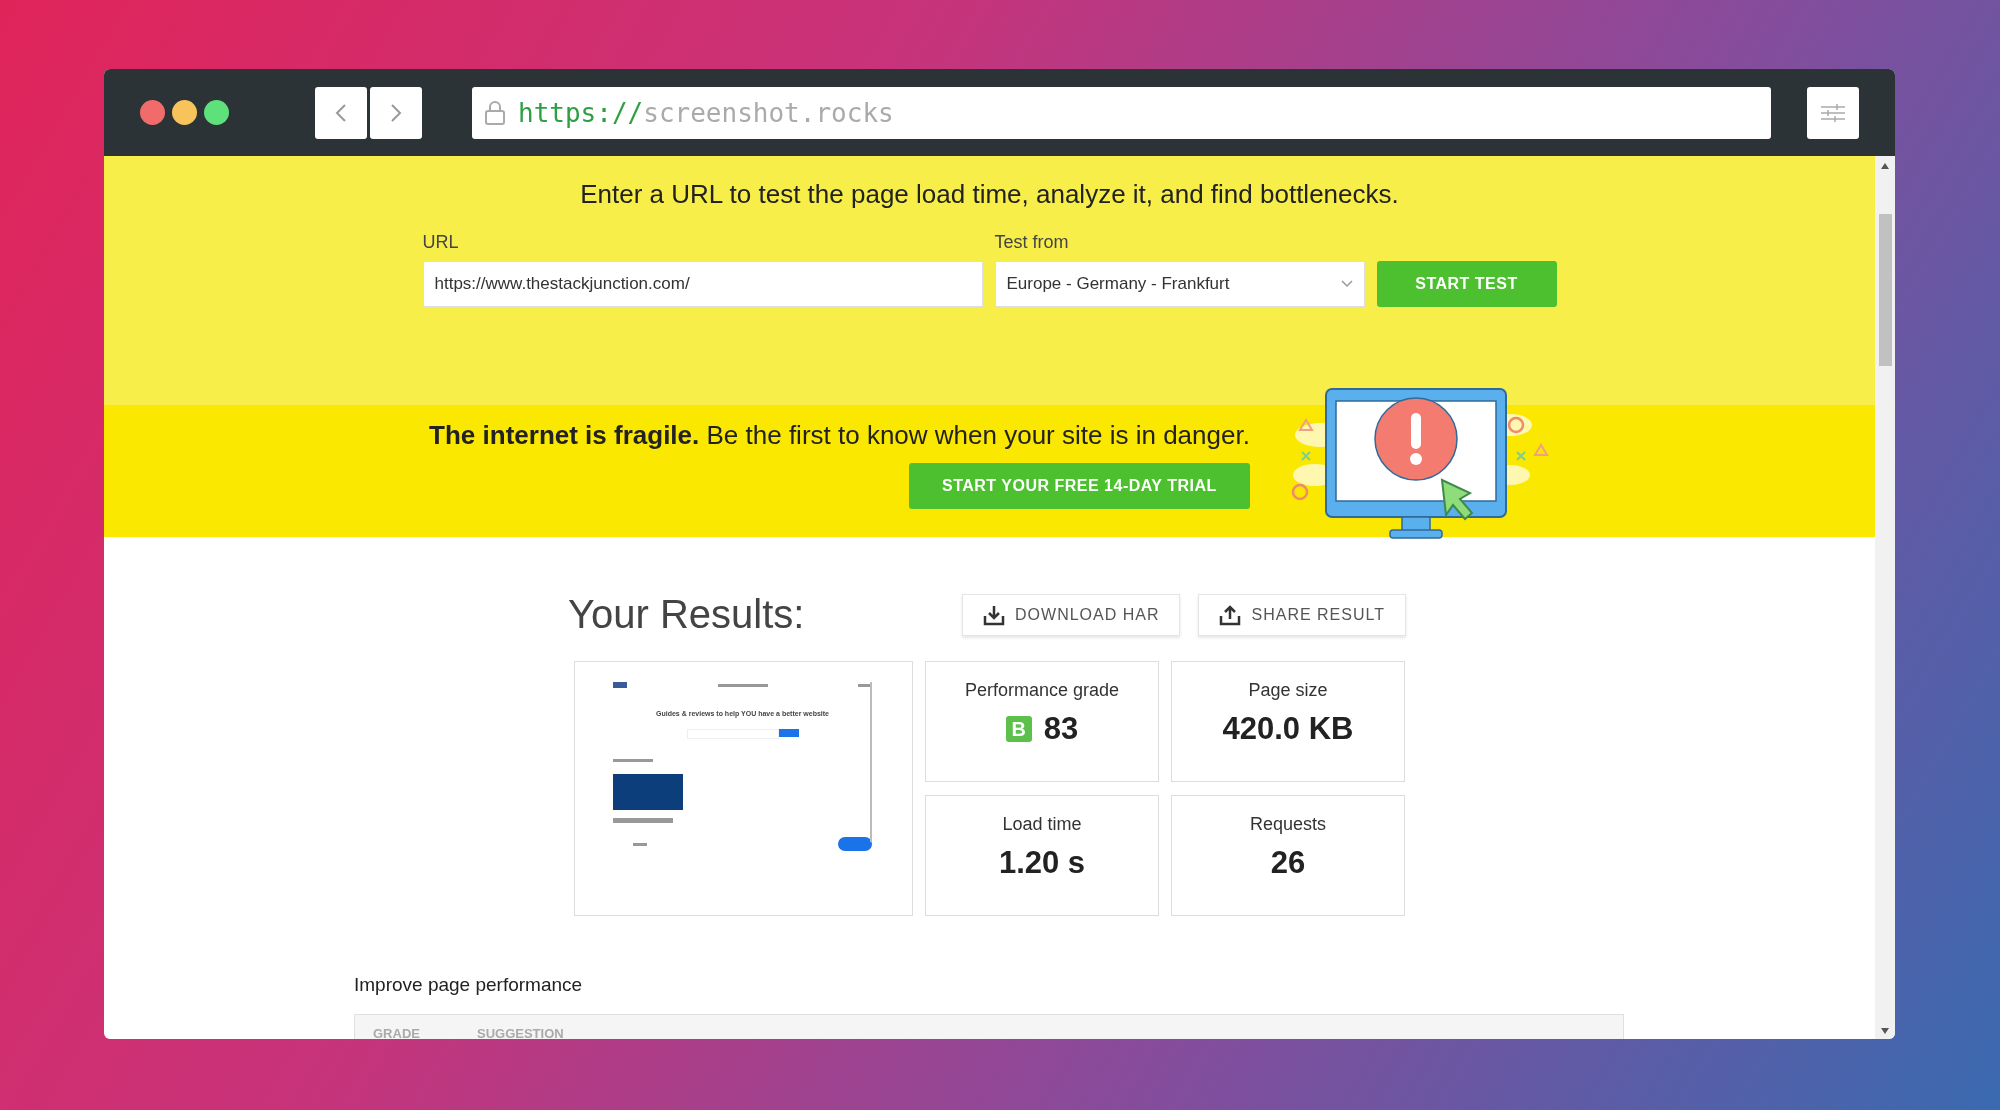 This screenshot has width=2000, height=1110. Describe the element at coordinates (1179, 284) in the screenshot. I see `location-dropdown: Europe - Germany - Frankfurt` at that location.